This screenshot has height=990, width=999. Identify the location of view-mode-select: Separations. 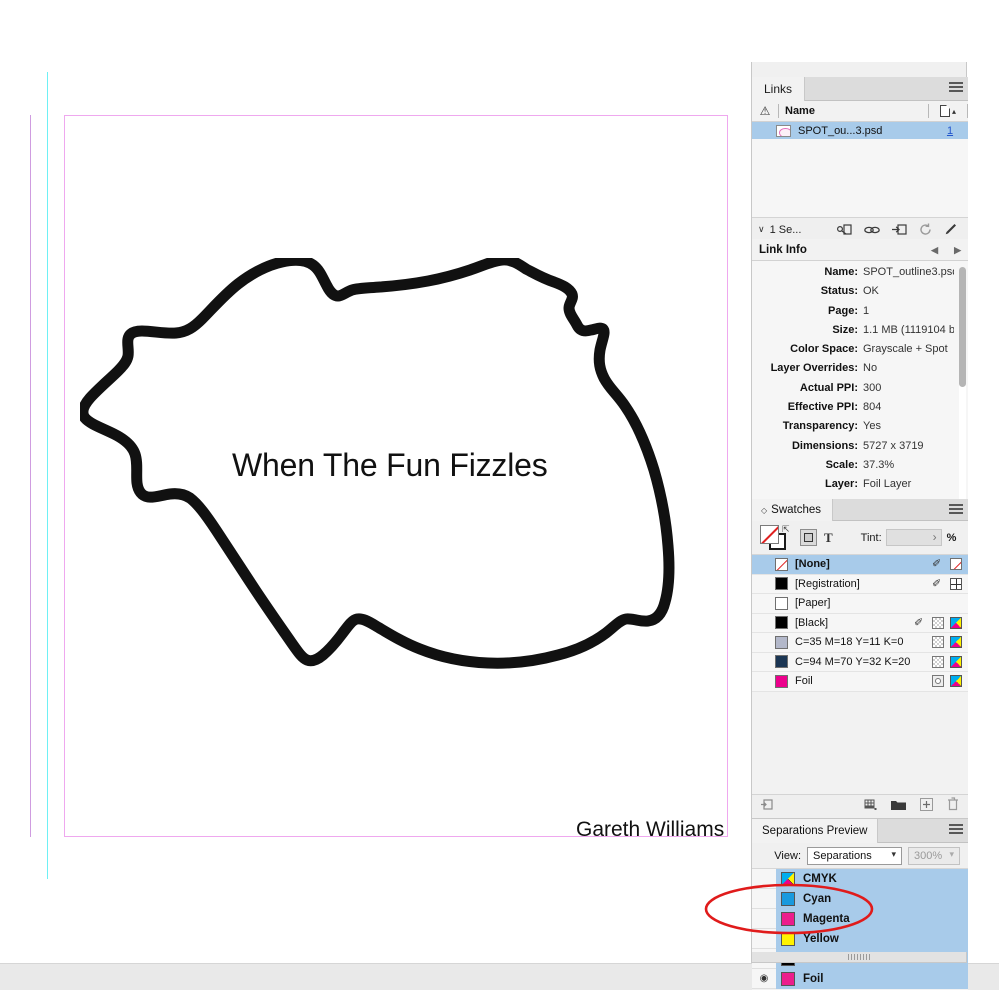
(854, 855).